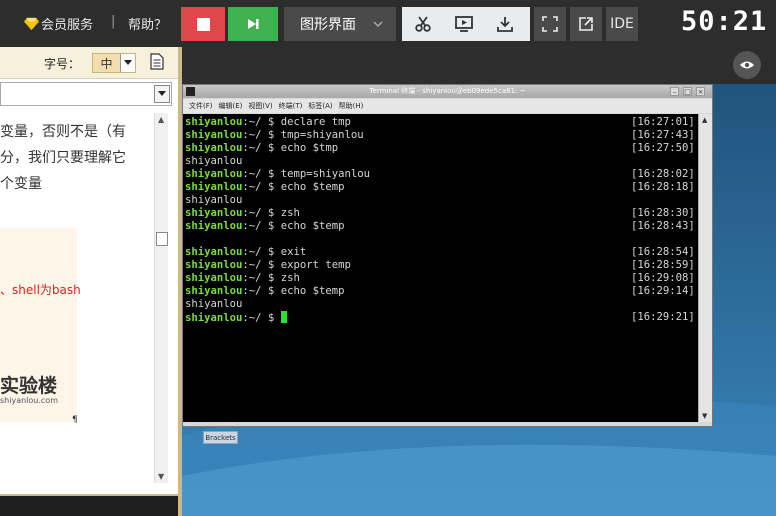 This screenshot has height=516, width=776. What do you see at coordinates (283, 317) in the screenshot?
I see `terminal-cursor` at bounding box center [283, 317].